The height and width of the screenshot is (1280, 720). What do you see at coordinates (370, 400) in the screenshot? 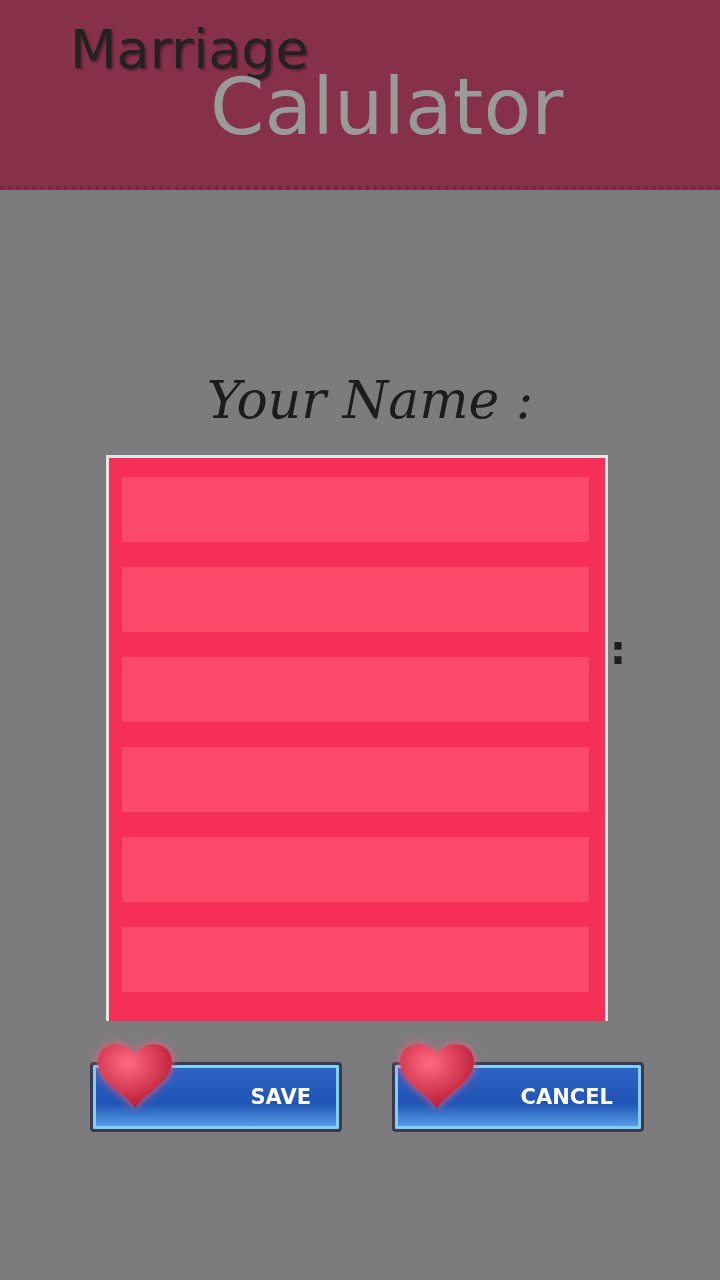
I see `form-label: Your Name :` at bounding box center [370, 400].